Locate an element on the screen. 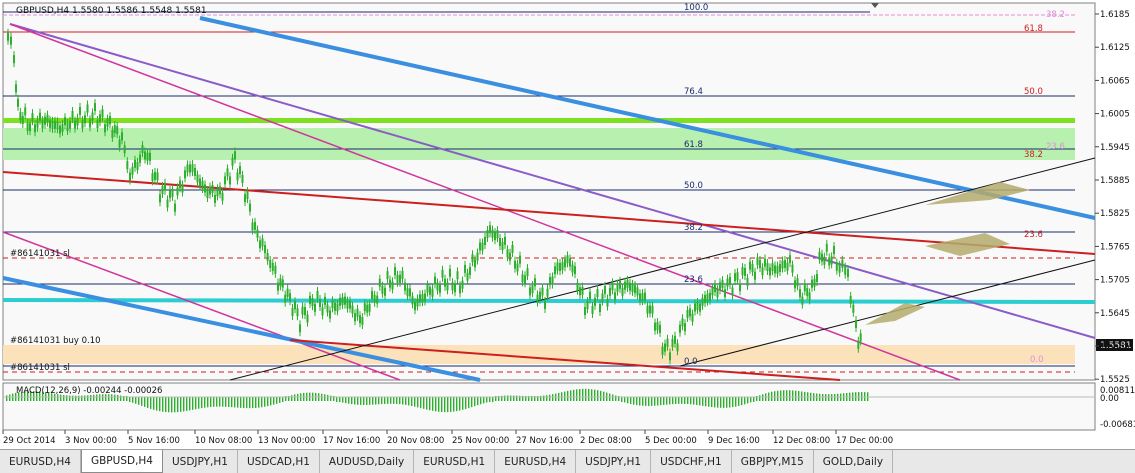 The width and height of the screenshot is (1135, 473). date-axis-label: 2 Dec 08:00 is located at coordinates (606, 441).